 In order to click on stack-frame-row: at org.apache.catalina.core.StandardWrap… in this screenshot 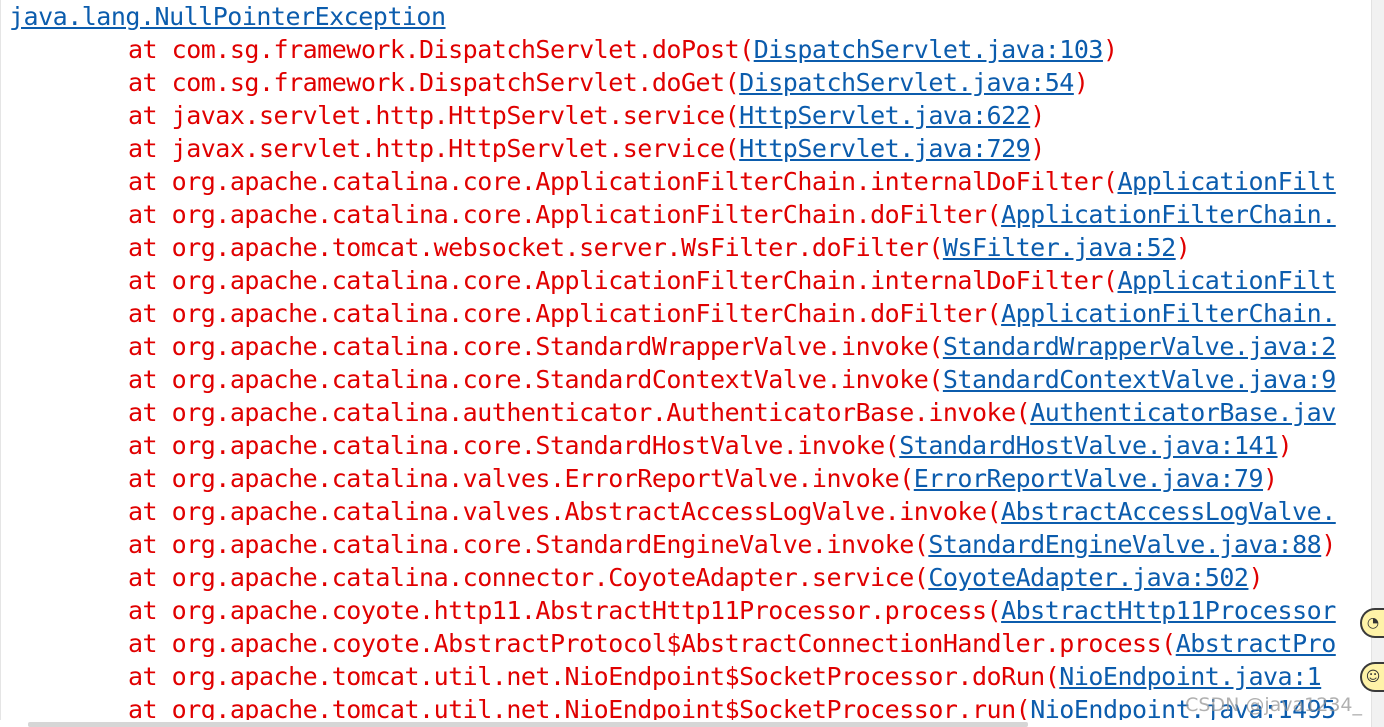, I will do `click(732, 346)`.